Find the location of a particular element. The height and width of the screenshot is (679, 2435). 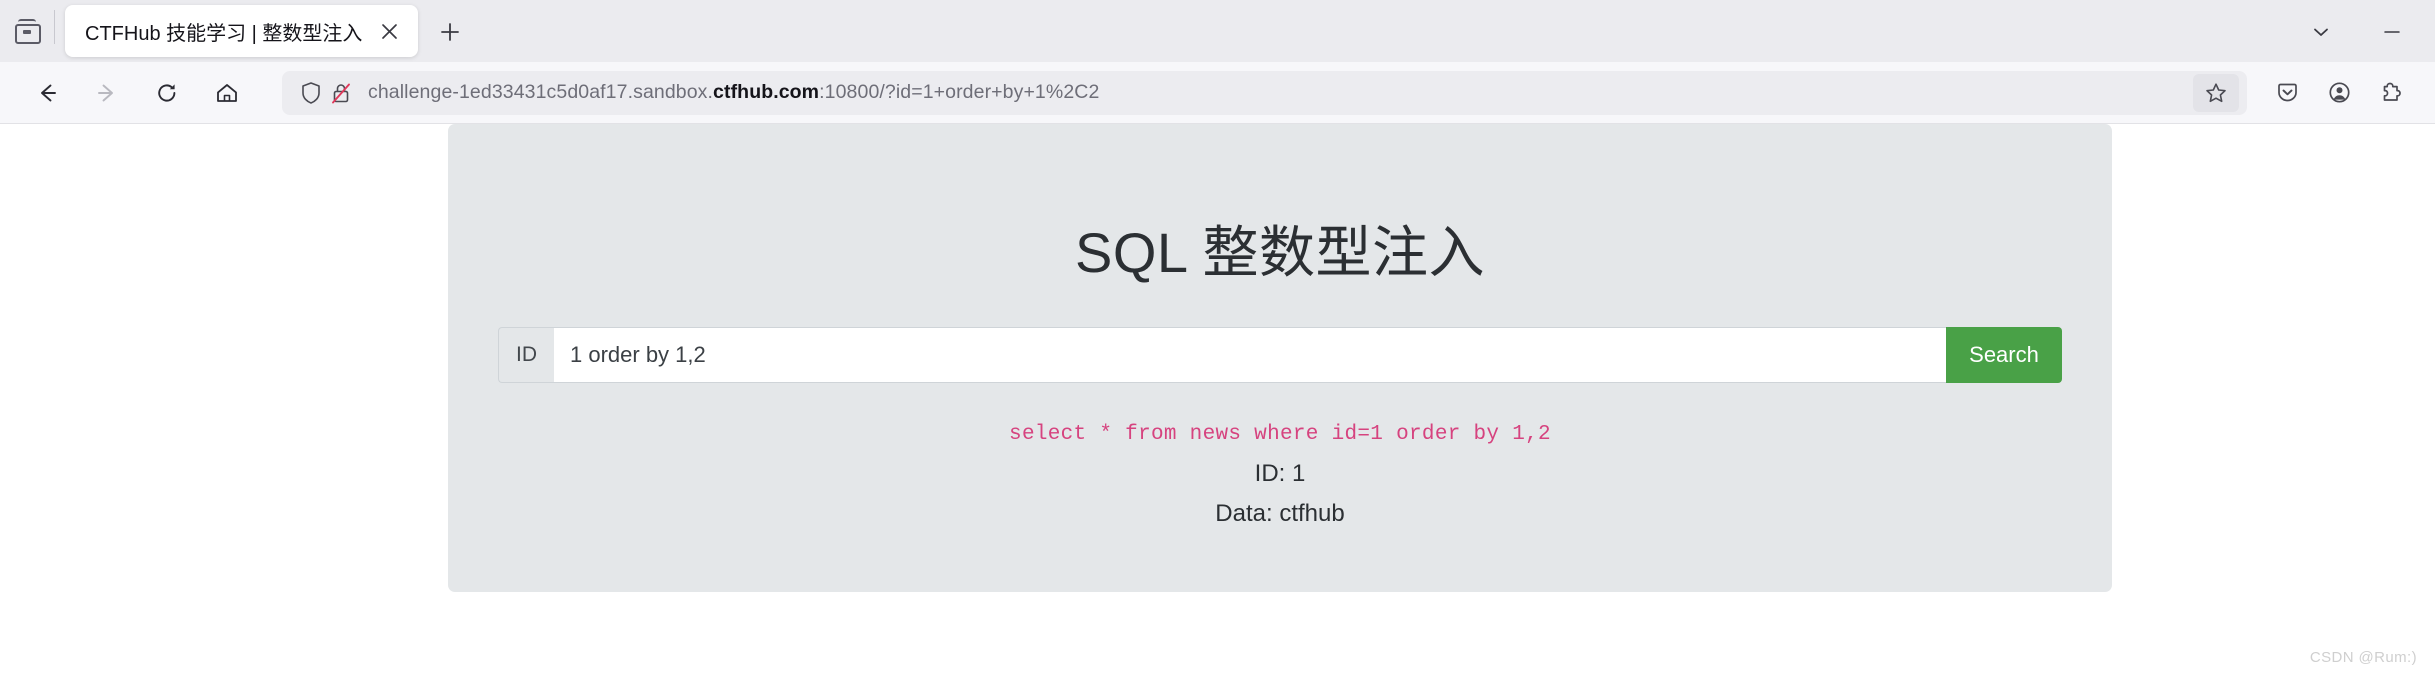

home-icon is located at coordinates (227, 92).